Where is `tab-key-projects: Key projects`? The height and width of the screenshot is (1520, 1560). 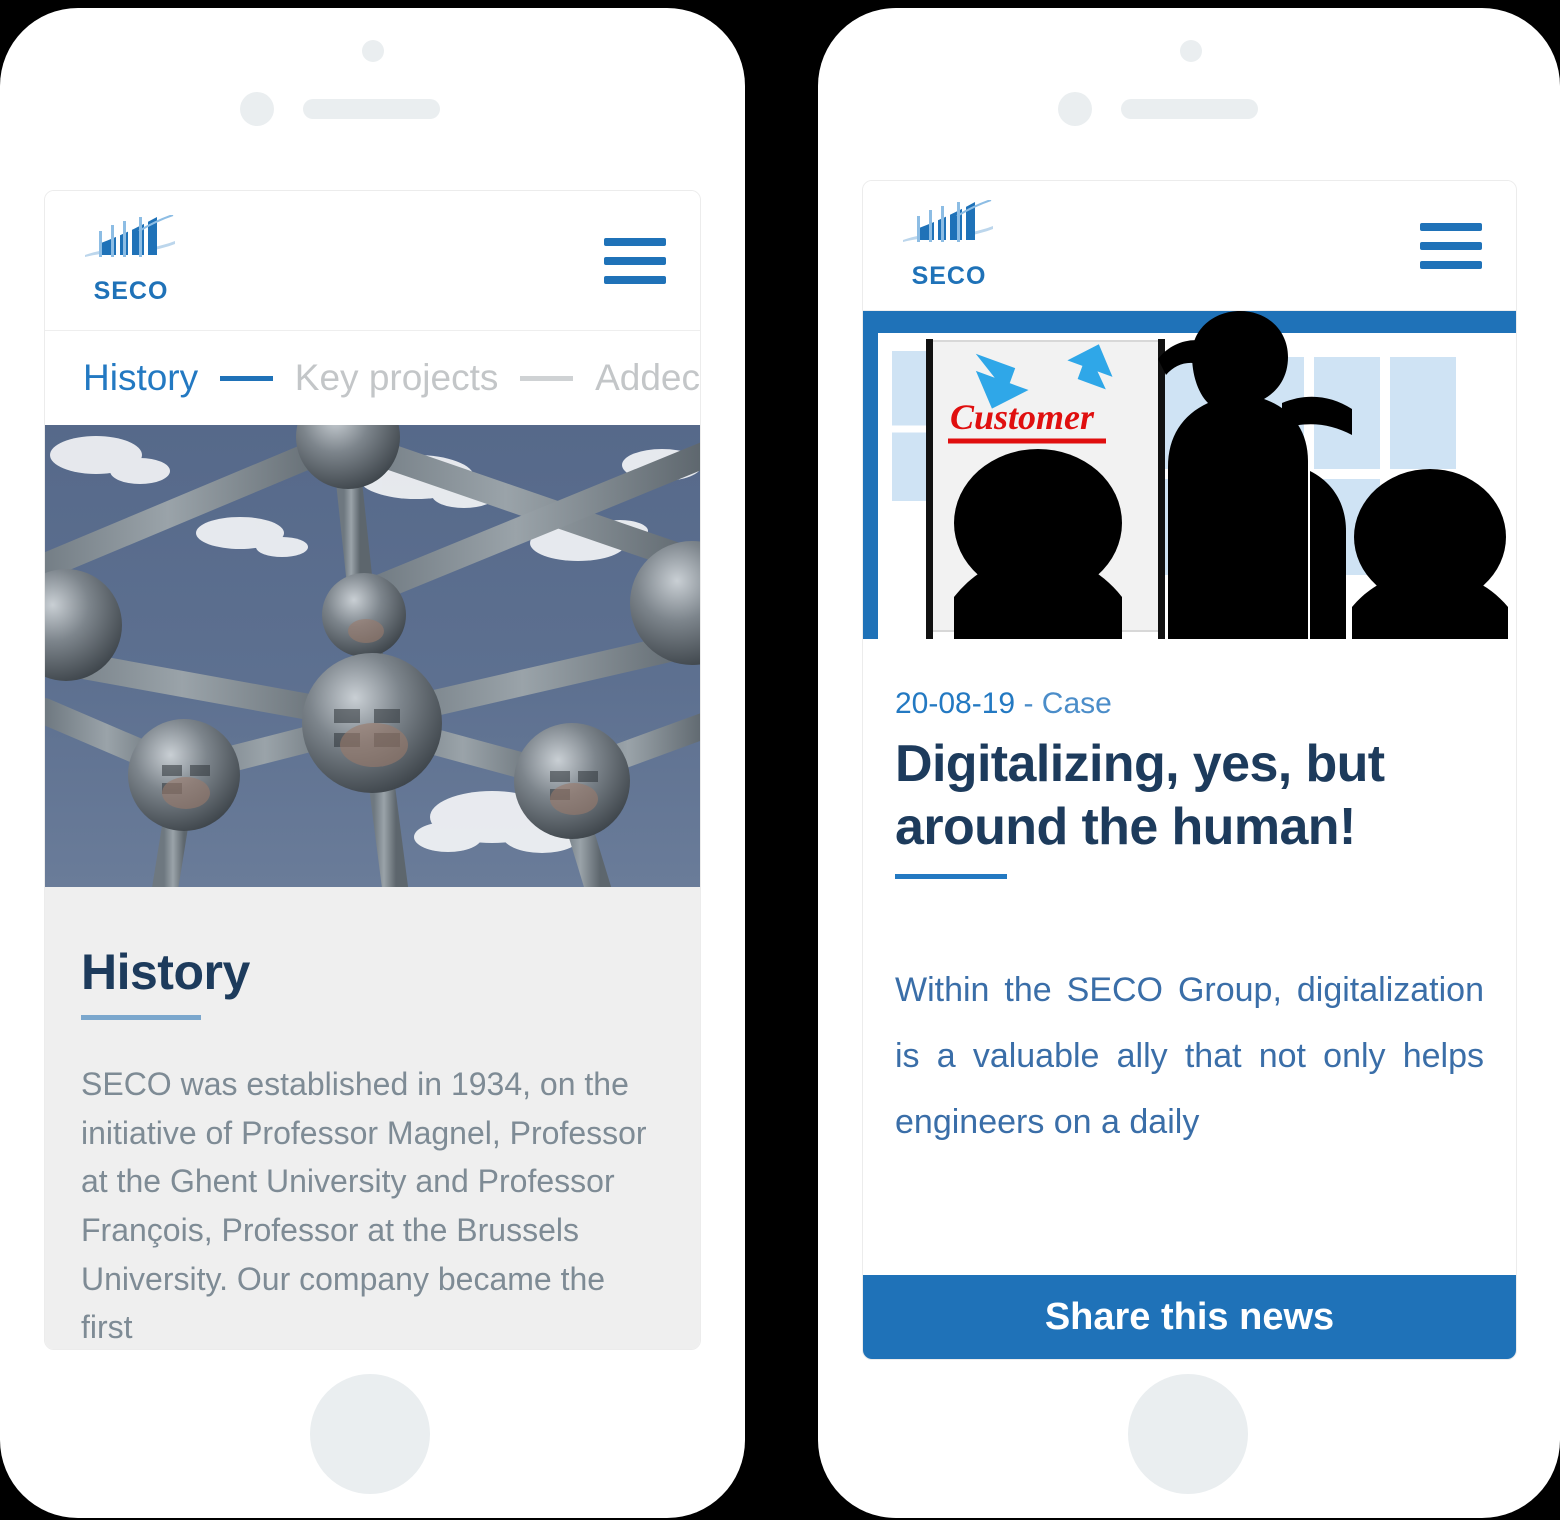 tab-key-projects: Key projects is located at coordinates (397, 378).